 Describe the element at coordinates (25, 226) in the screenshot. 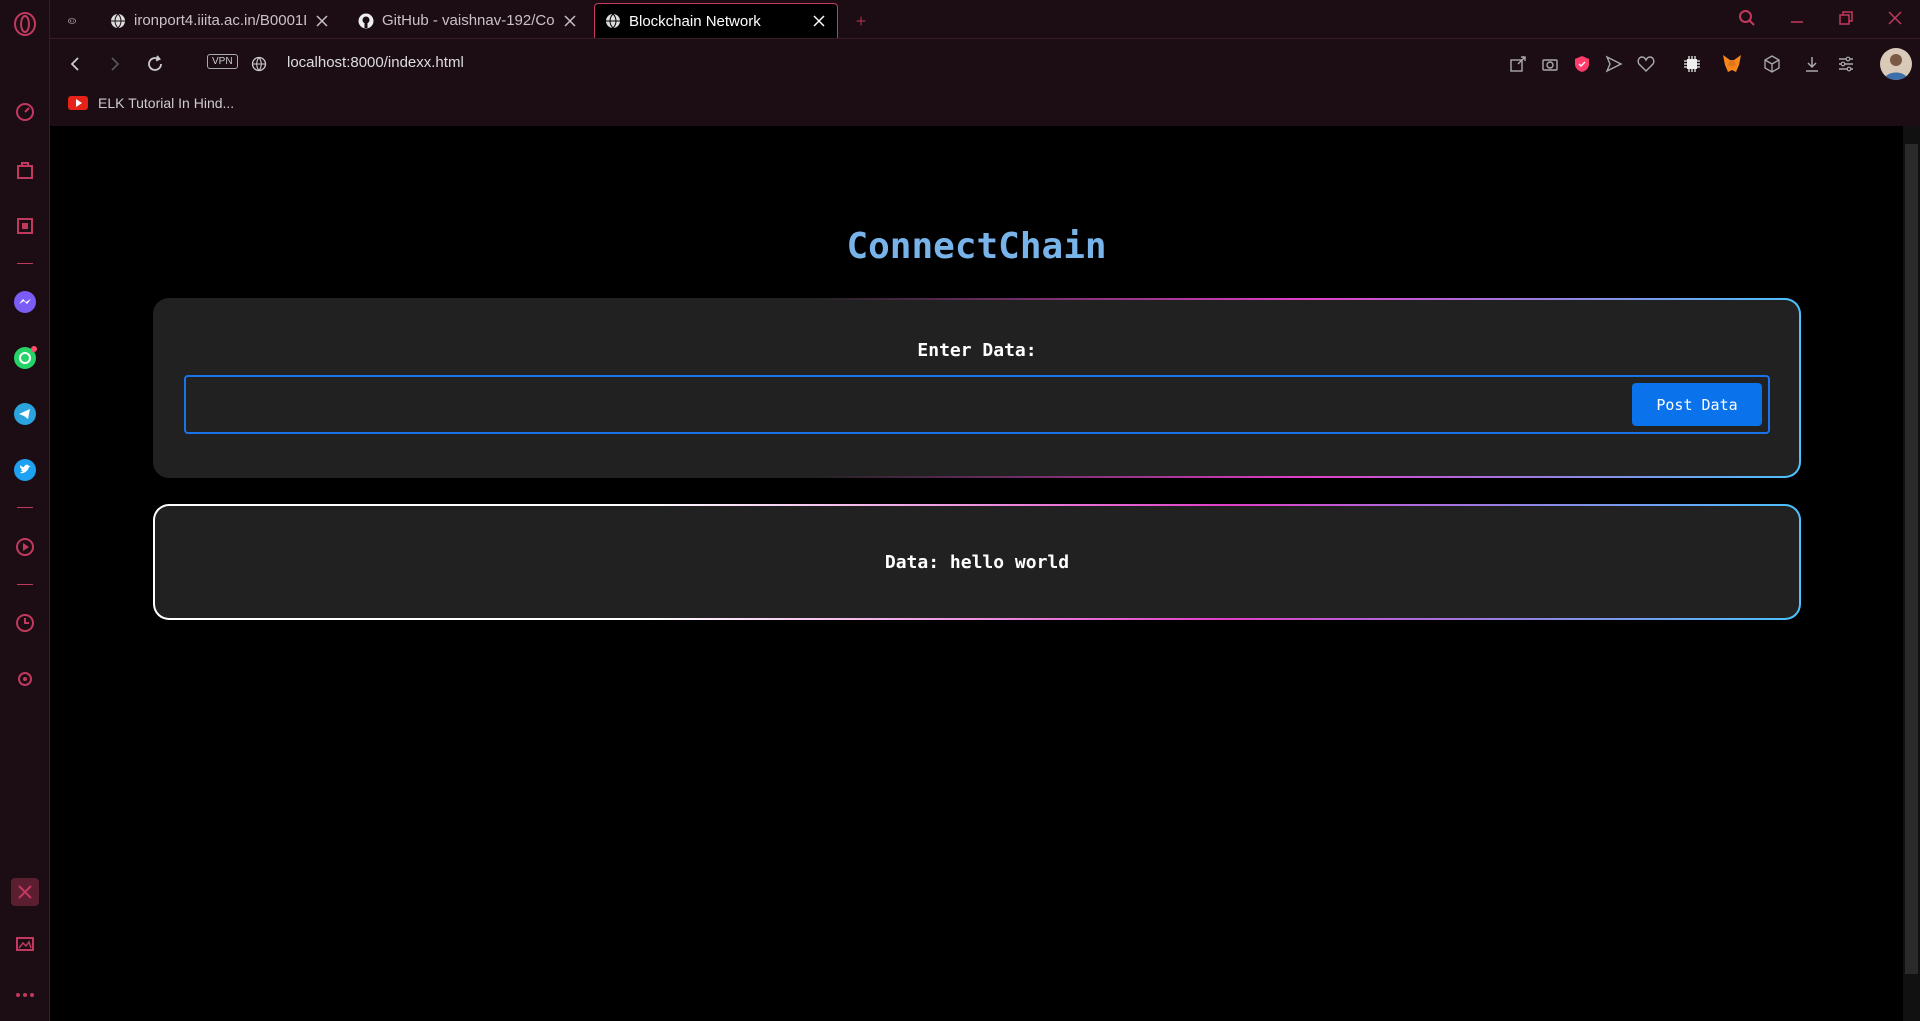

I see `gx-control-icon` at that location.